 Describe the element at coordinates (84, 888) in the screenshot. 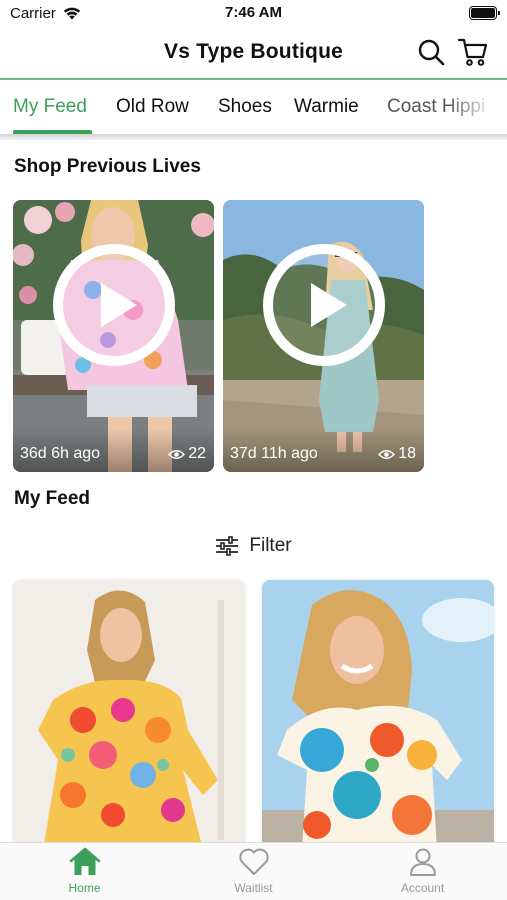

I see `tab-home-label: Home` at that location.